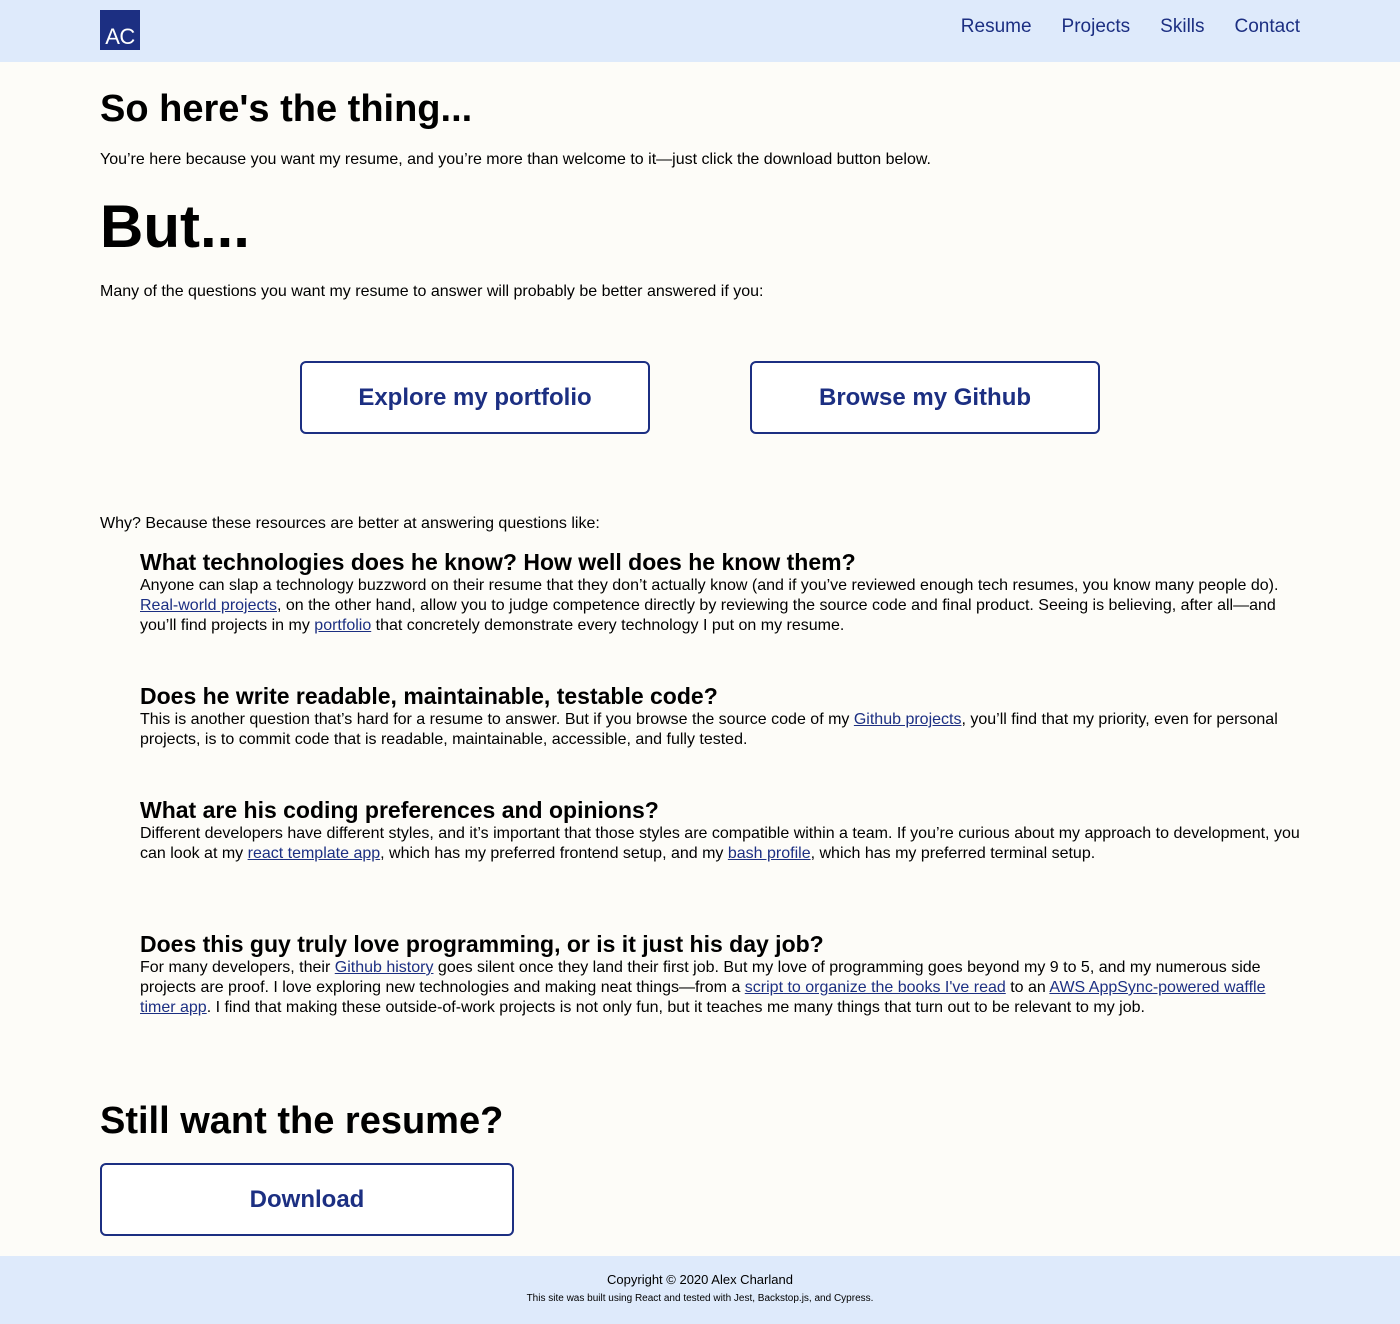 This screenshot has height=1324, width=1400. Describe the element at coordinates (875, 987) in the screenshot. I see `inline-link: script to organize the books I've read` at that location.